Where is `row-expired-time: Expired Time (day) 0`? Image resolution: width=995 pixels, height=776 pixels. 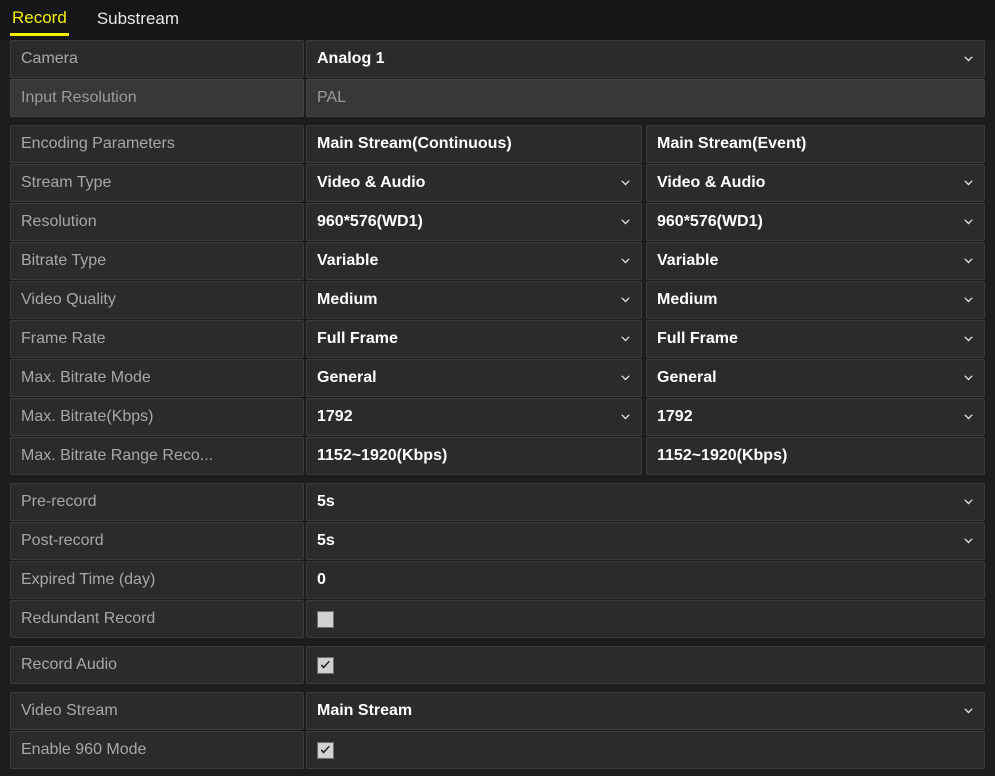 row-expired-time: Expired Time (day) 0 is located at coordinates (497, 580).